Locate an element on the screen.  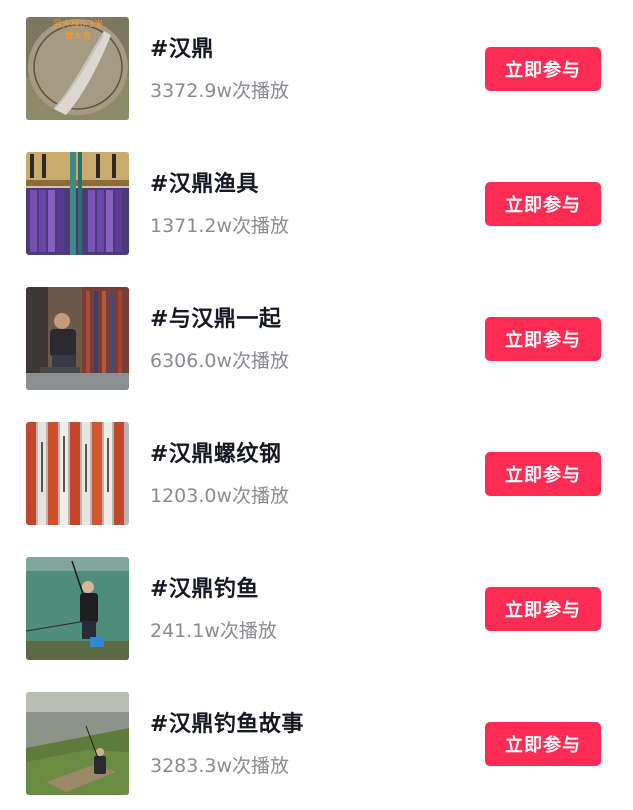
fishing-rods-closeup-image is located at coordinates (77, 473).